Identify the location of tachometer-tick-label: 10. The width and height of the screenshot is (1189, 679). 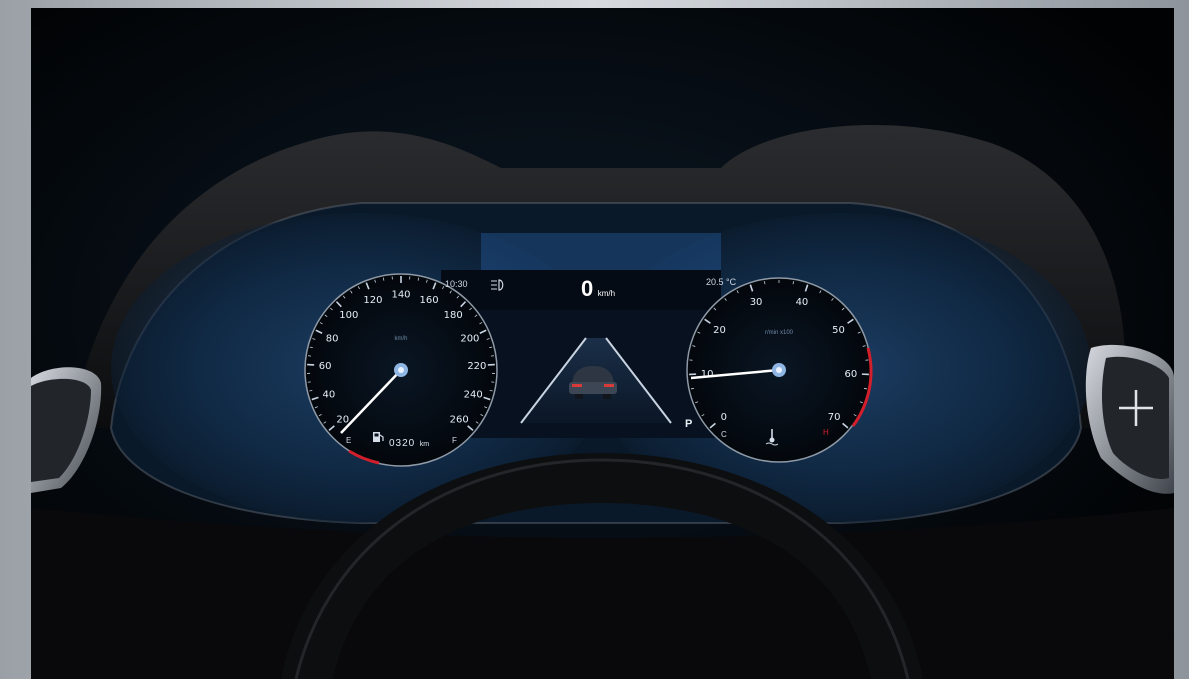
(707, 374).